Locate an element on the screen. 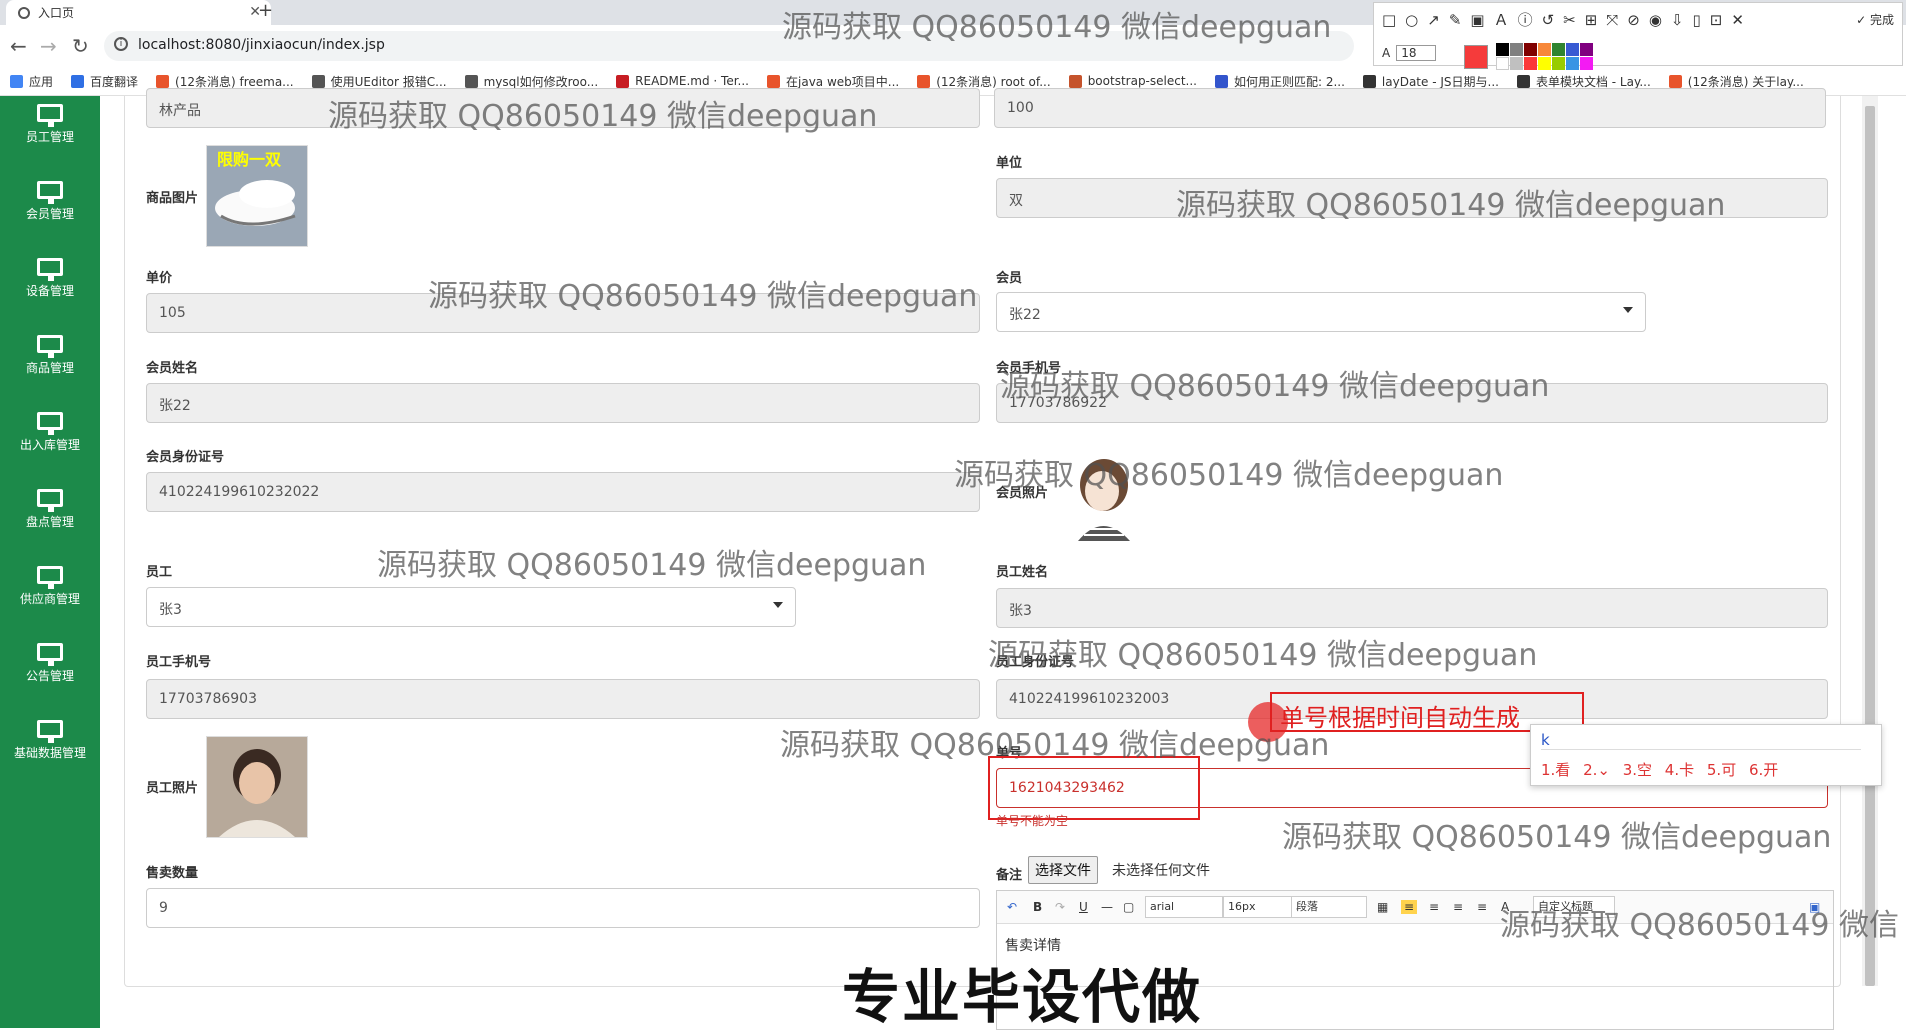 Image resolution: width=1906 pixels, height=1034 pixels. member-id-label: 会员身份证号 is located at coordinates (185, 457).